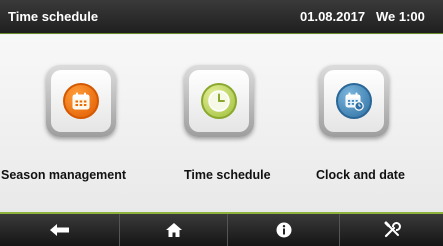 This screenshot has height=246, width=443. I want to click on clock-and-date-button, so click(354, 101).